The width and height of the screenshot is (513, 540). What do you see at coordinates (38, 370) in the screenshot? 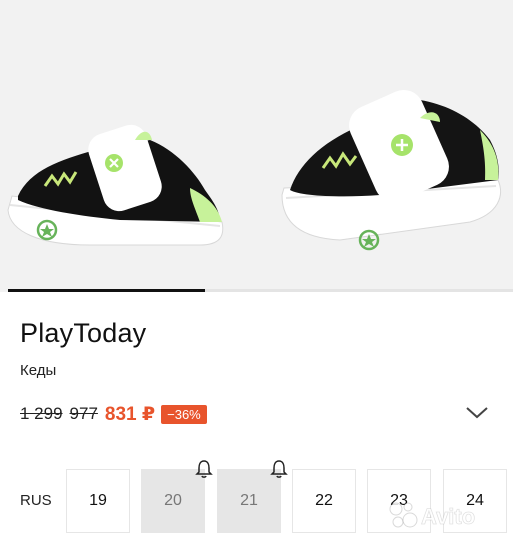
I see `product-category: Кеды` at bounding box center [38, 370].